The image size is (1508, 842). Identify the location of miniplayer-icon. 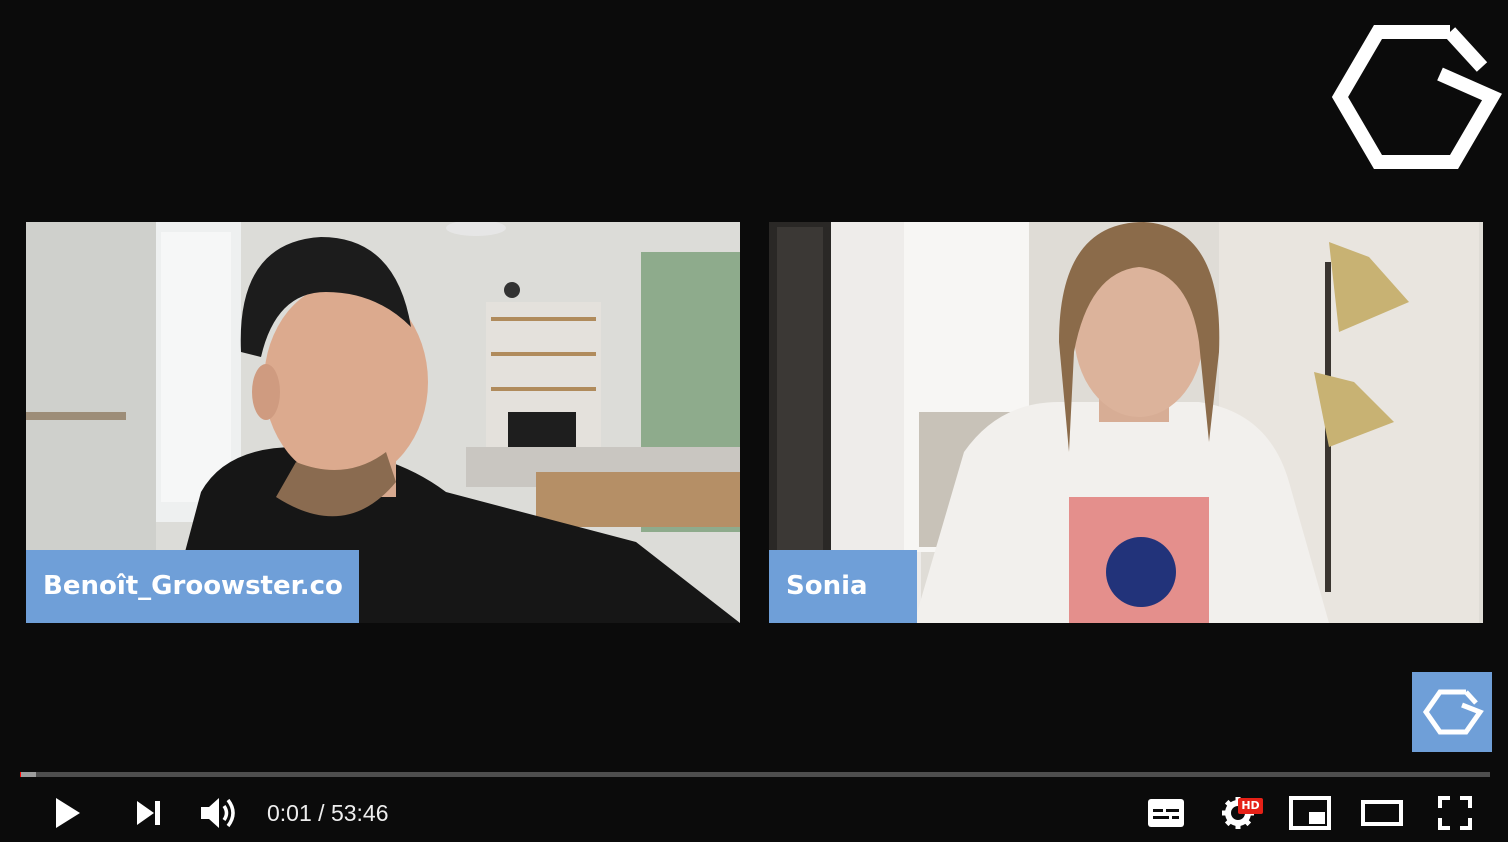
(1310, 813).